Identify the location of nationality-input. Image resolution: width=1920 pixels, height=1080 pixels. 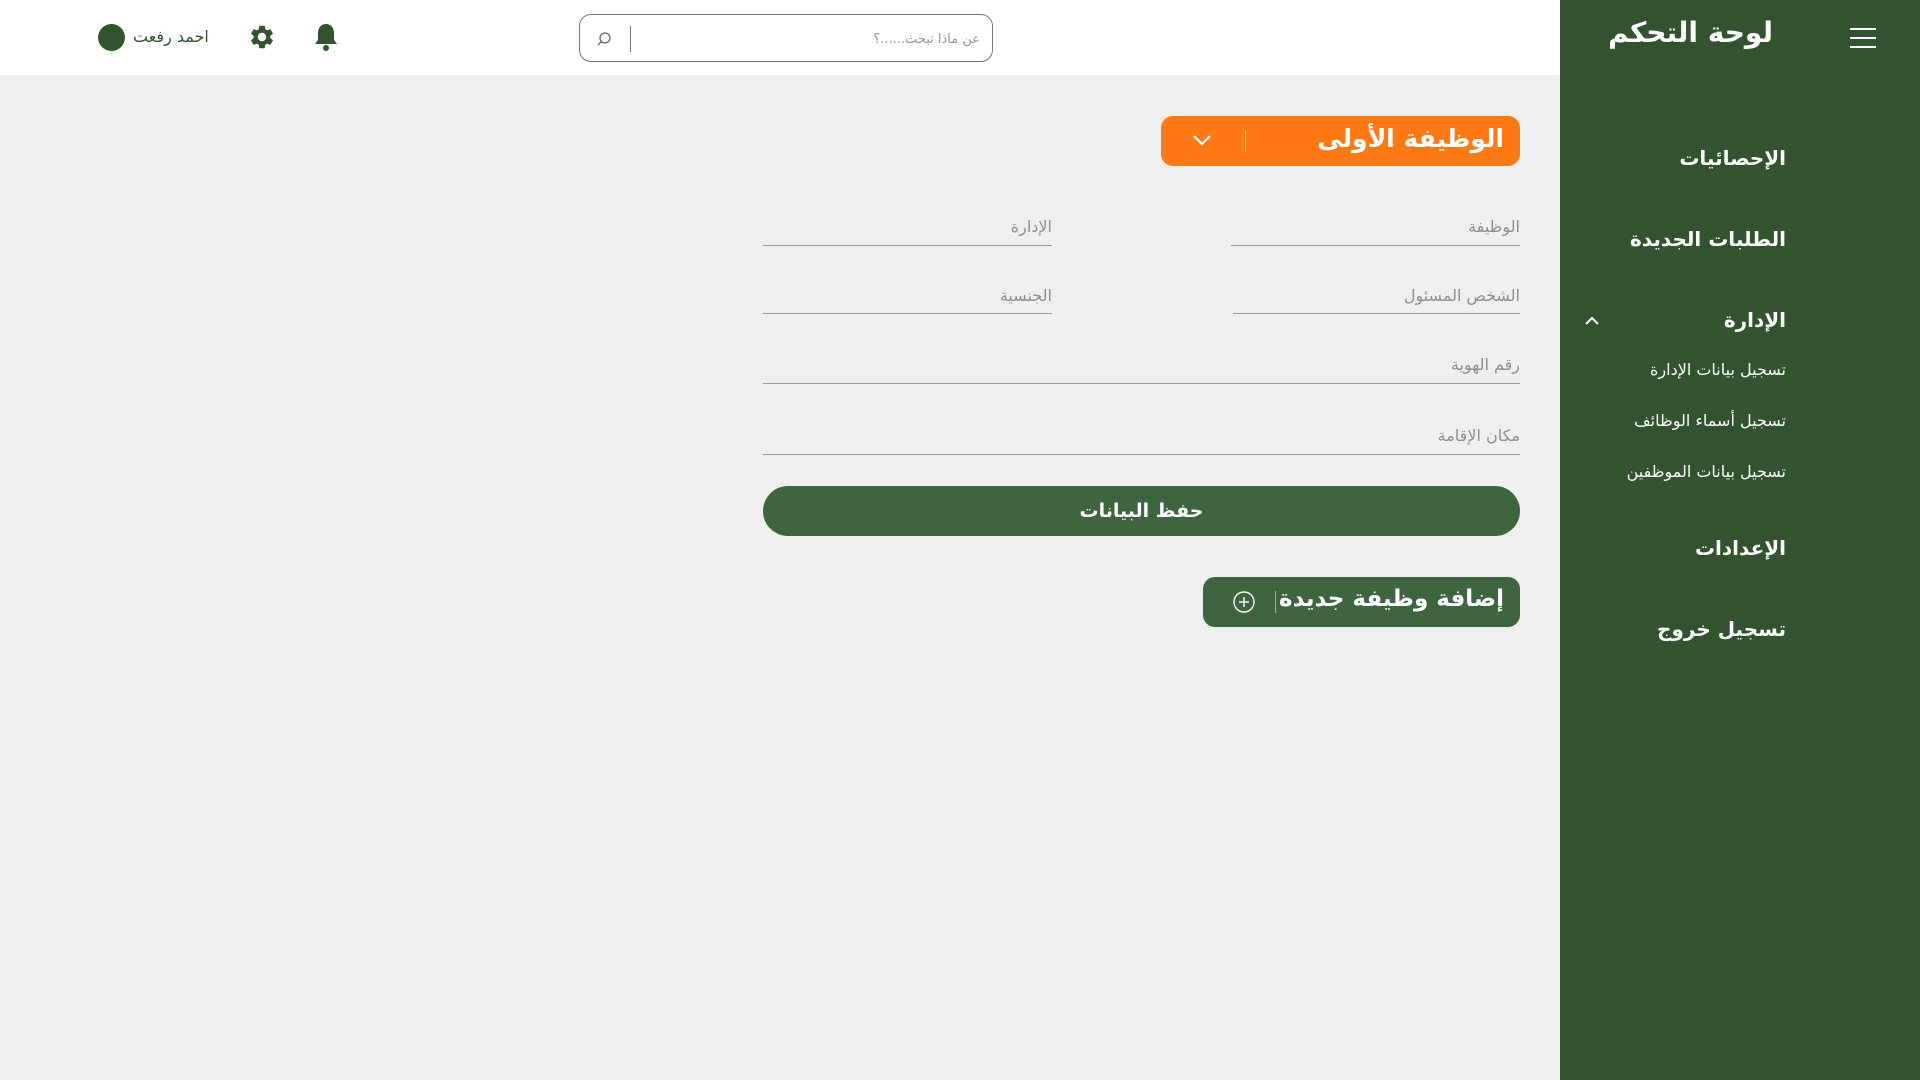
(907, 293).